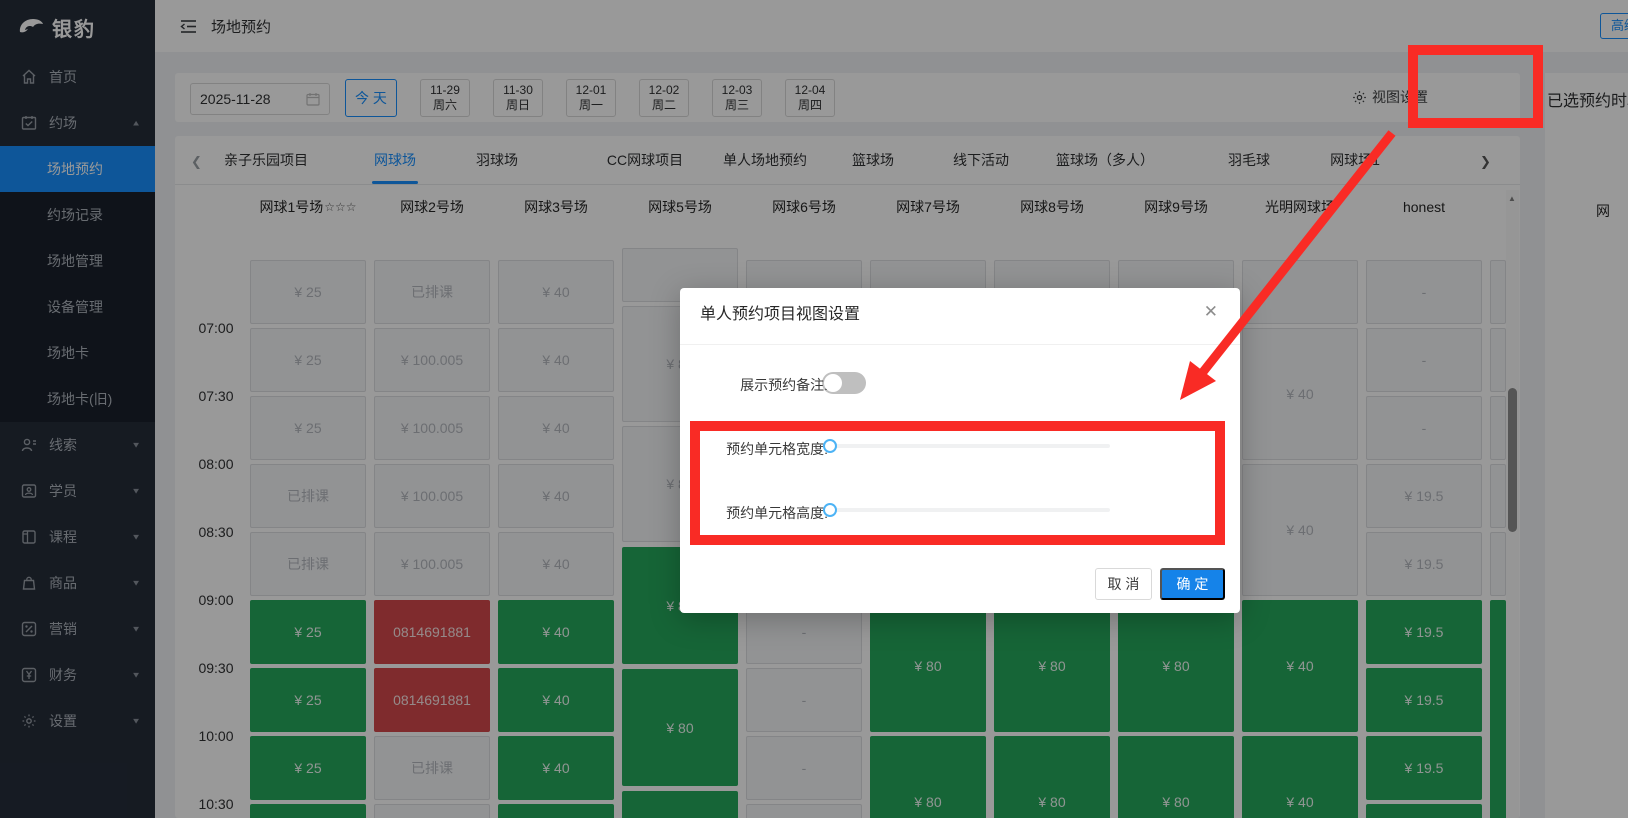 The height and width of the screenshot is (818, 1628). I want to click on ok-button: 确 定, so click(1192, 584).